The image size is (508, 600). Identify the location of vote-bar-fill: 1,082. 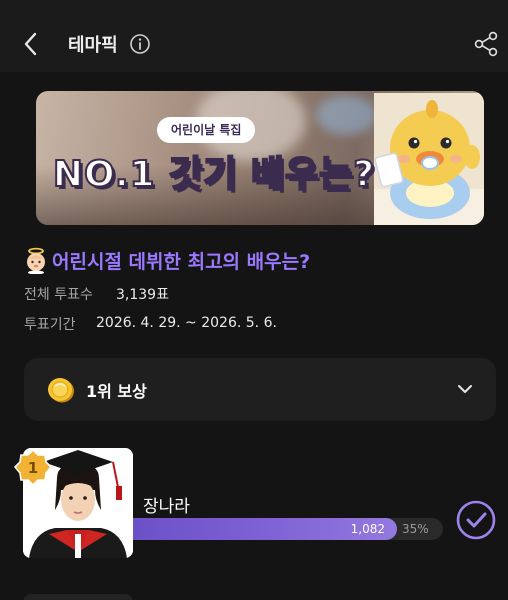
(265, 529).